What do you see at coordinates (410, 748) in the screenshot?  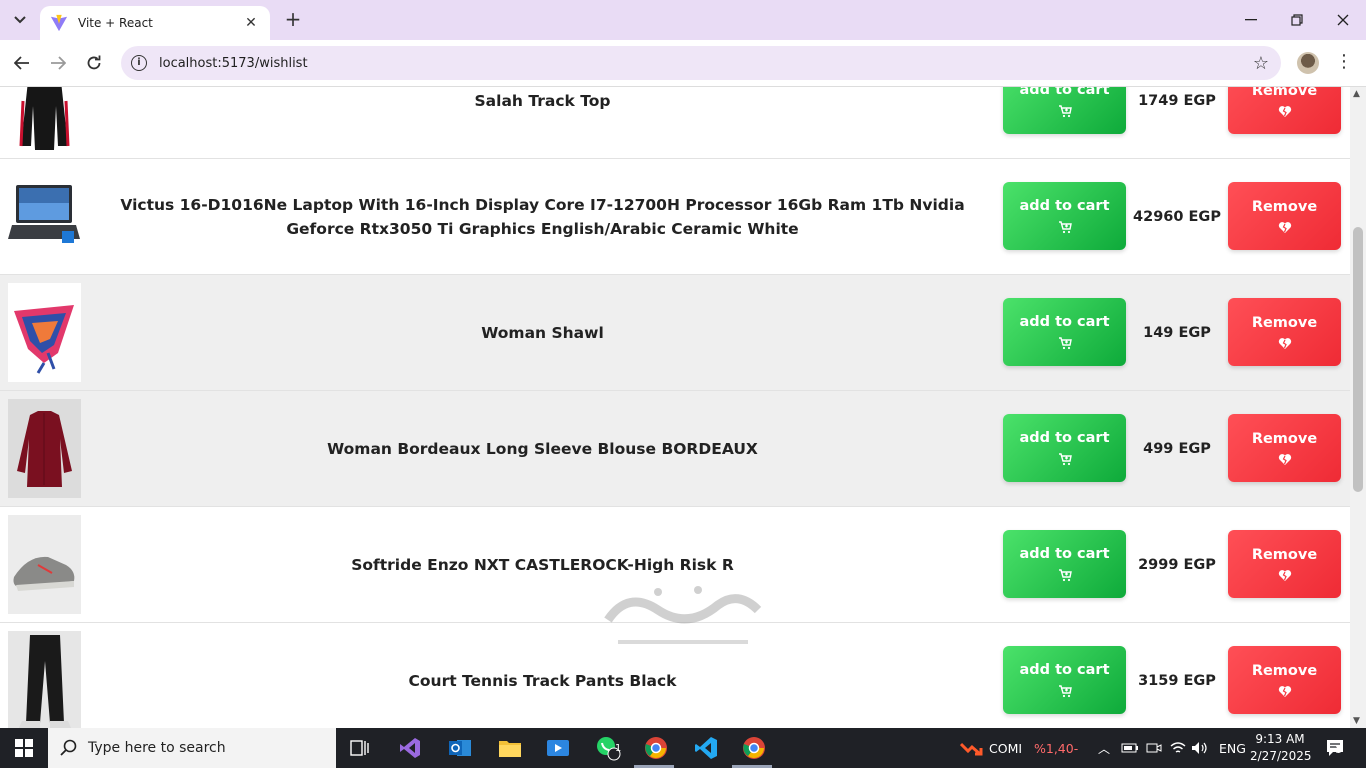 I see `visual-studio-icon` at bounding box center [410, 748].